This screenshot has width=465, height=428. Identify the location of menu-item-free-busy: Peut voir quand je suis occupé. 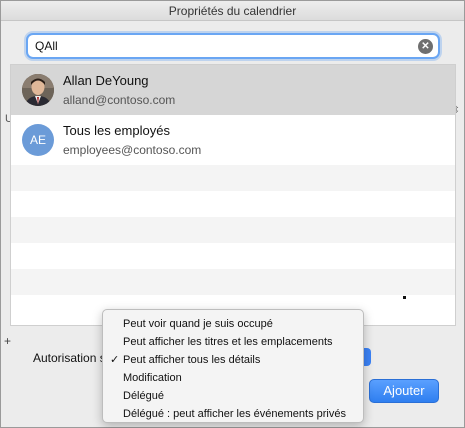
(233, 324).